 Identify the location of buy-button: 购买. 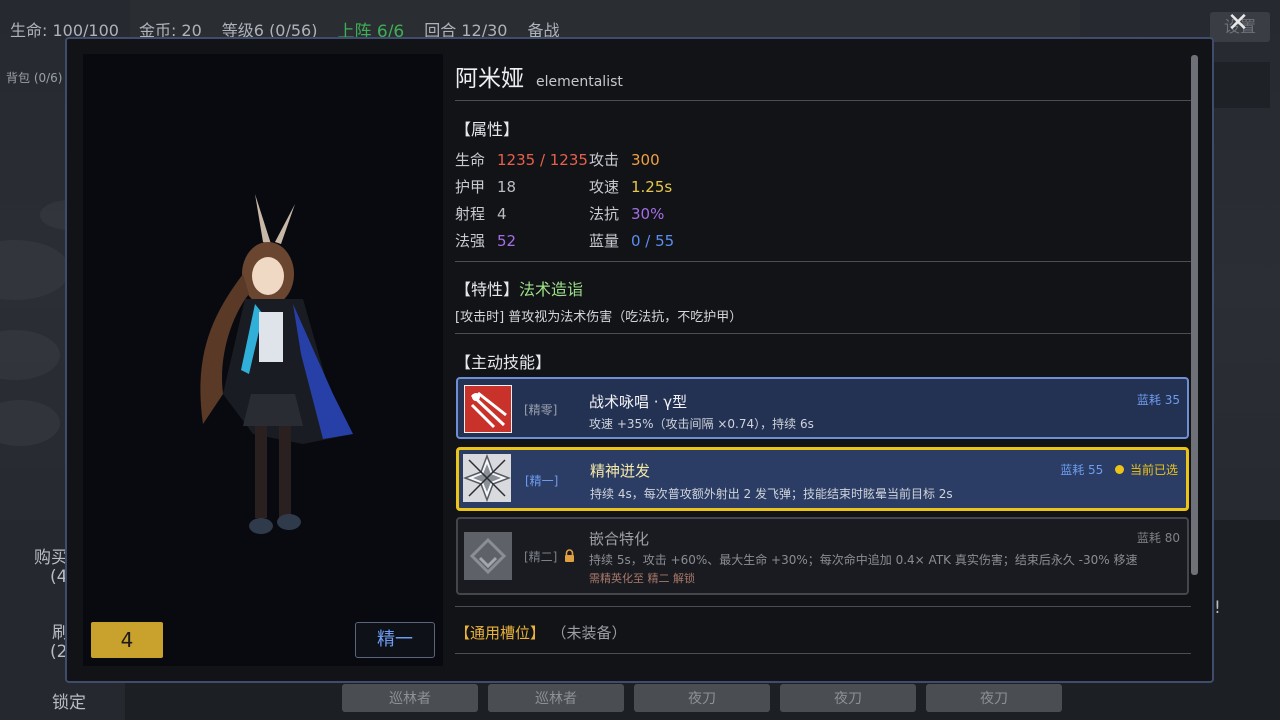
(51, 555).